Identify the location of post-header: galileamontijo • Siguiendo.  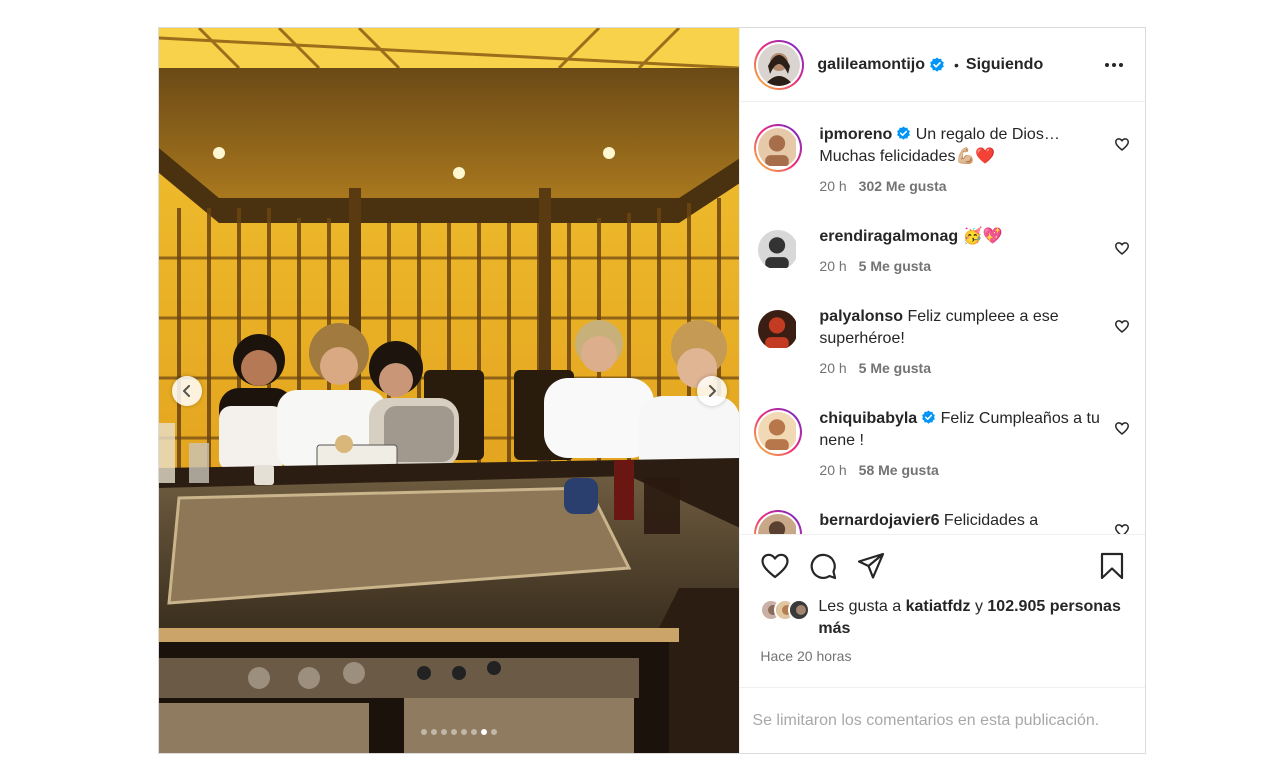
(942, 65).